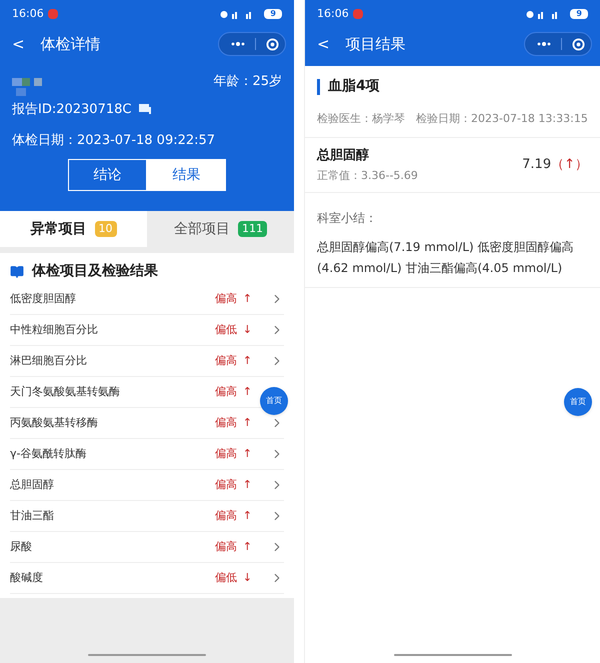  What do you see at coordinates (43, 298) in the screenshot?
I see `item-name: 低密度胆固醇` at bounding box center [43, 298].